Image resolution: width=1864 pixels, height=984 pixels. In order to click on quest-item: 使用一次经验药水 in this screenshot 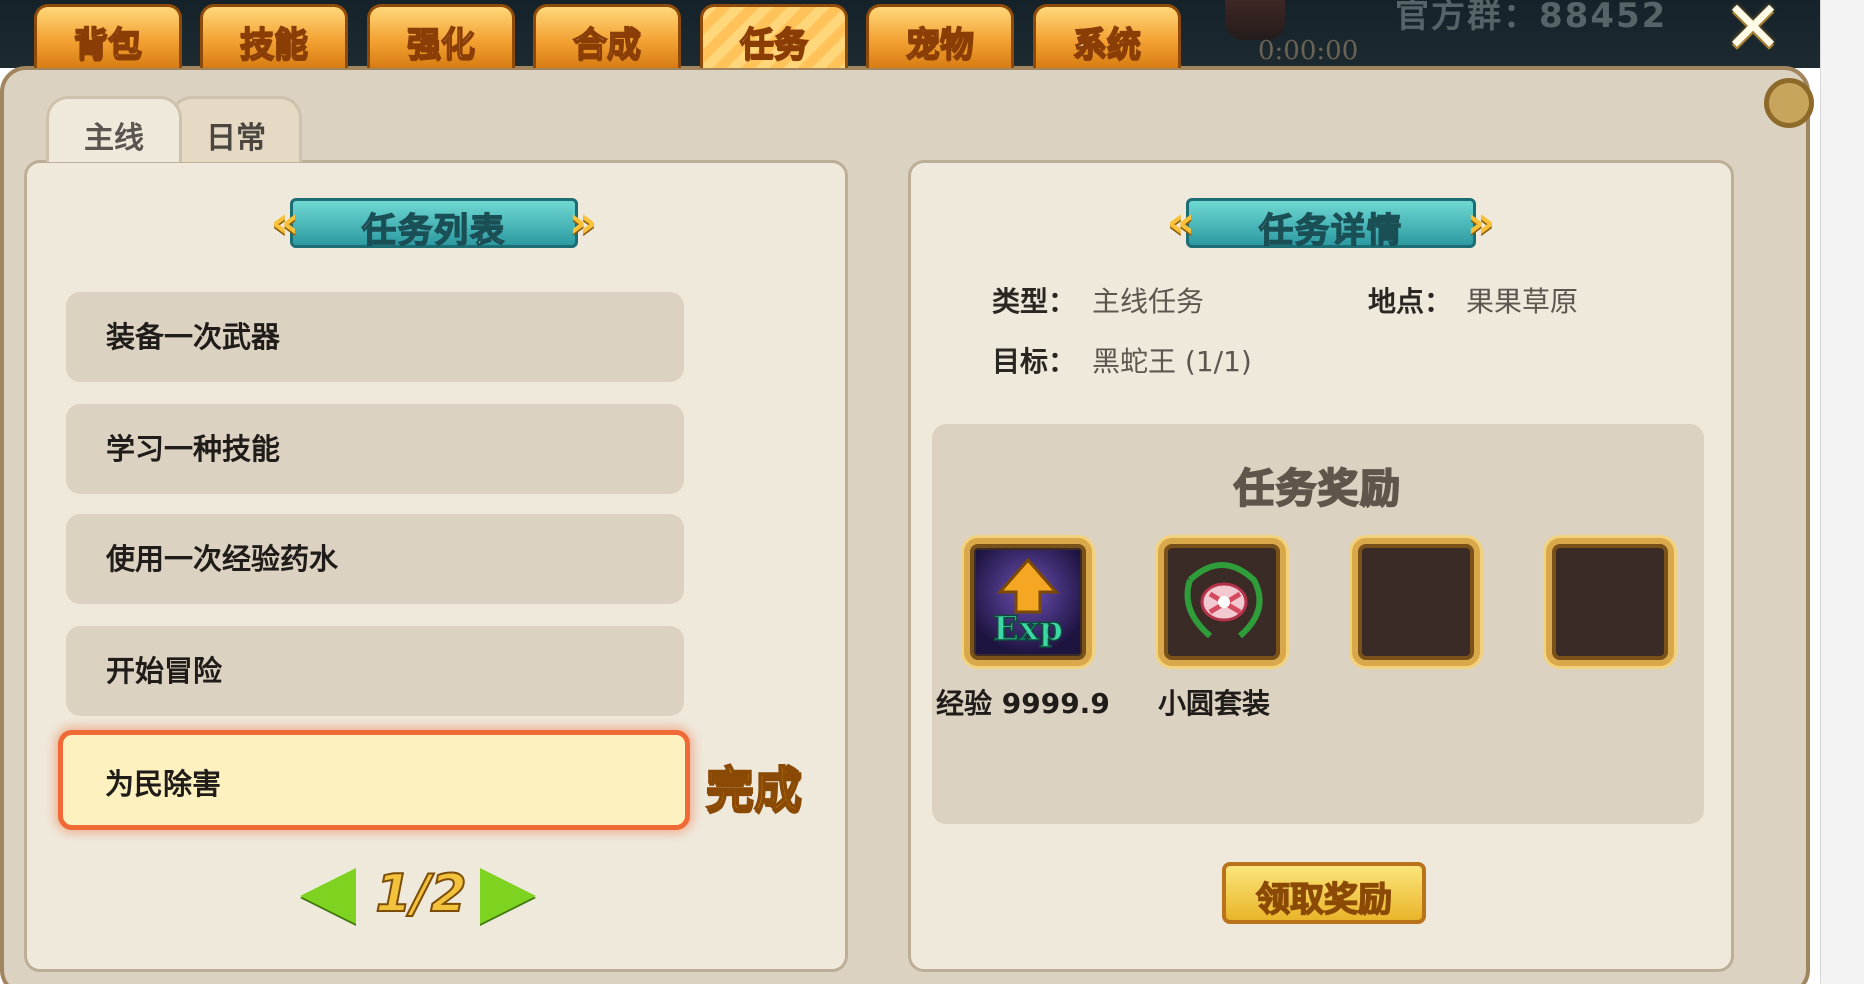, I will do `click(375, 559)`.